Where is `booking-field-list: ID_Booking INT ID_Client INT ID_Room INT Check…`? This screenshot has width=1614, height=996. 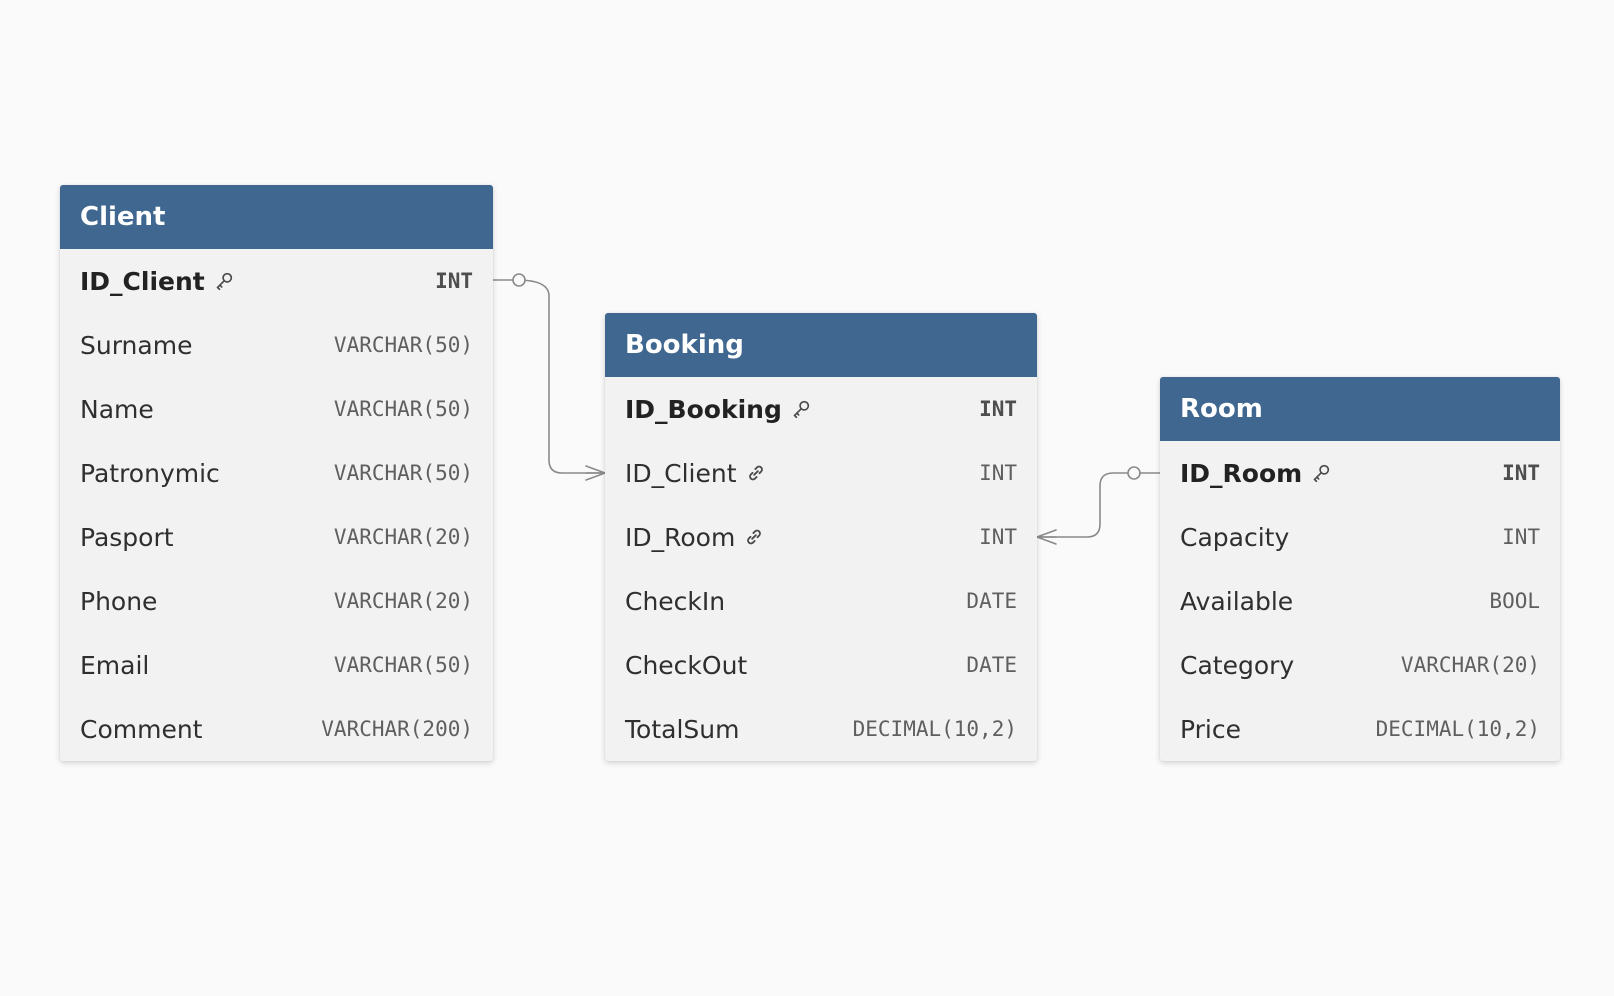
booking-field-list: ID_Booking INT ID_Client INT ID_Room INT Check… is located at coordinates (821, 569).